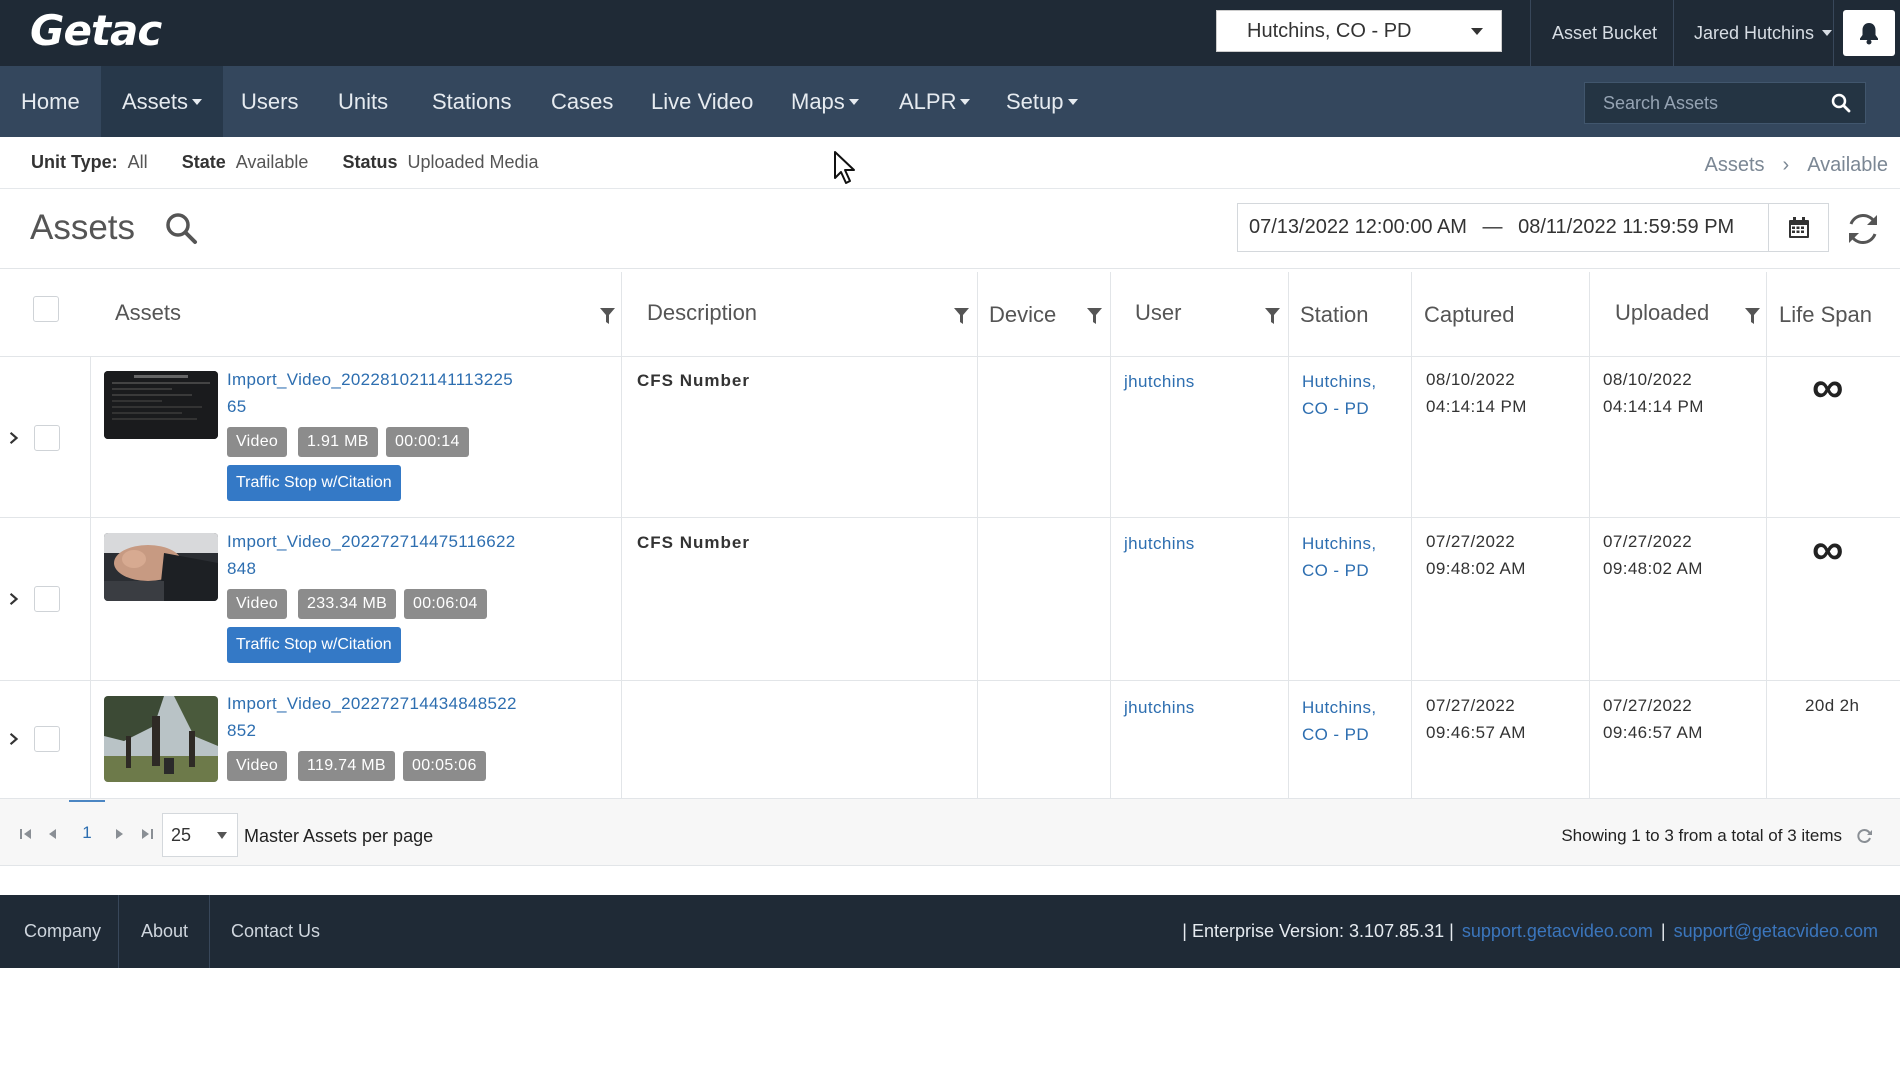 This screenshot has width=1900, height=1080. Describe the element at coordinates (928, 101) in the screenshot. I see `nav-label: ALPR` at that location.